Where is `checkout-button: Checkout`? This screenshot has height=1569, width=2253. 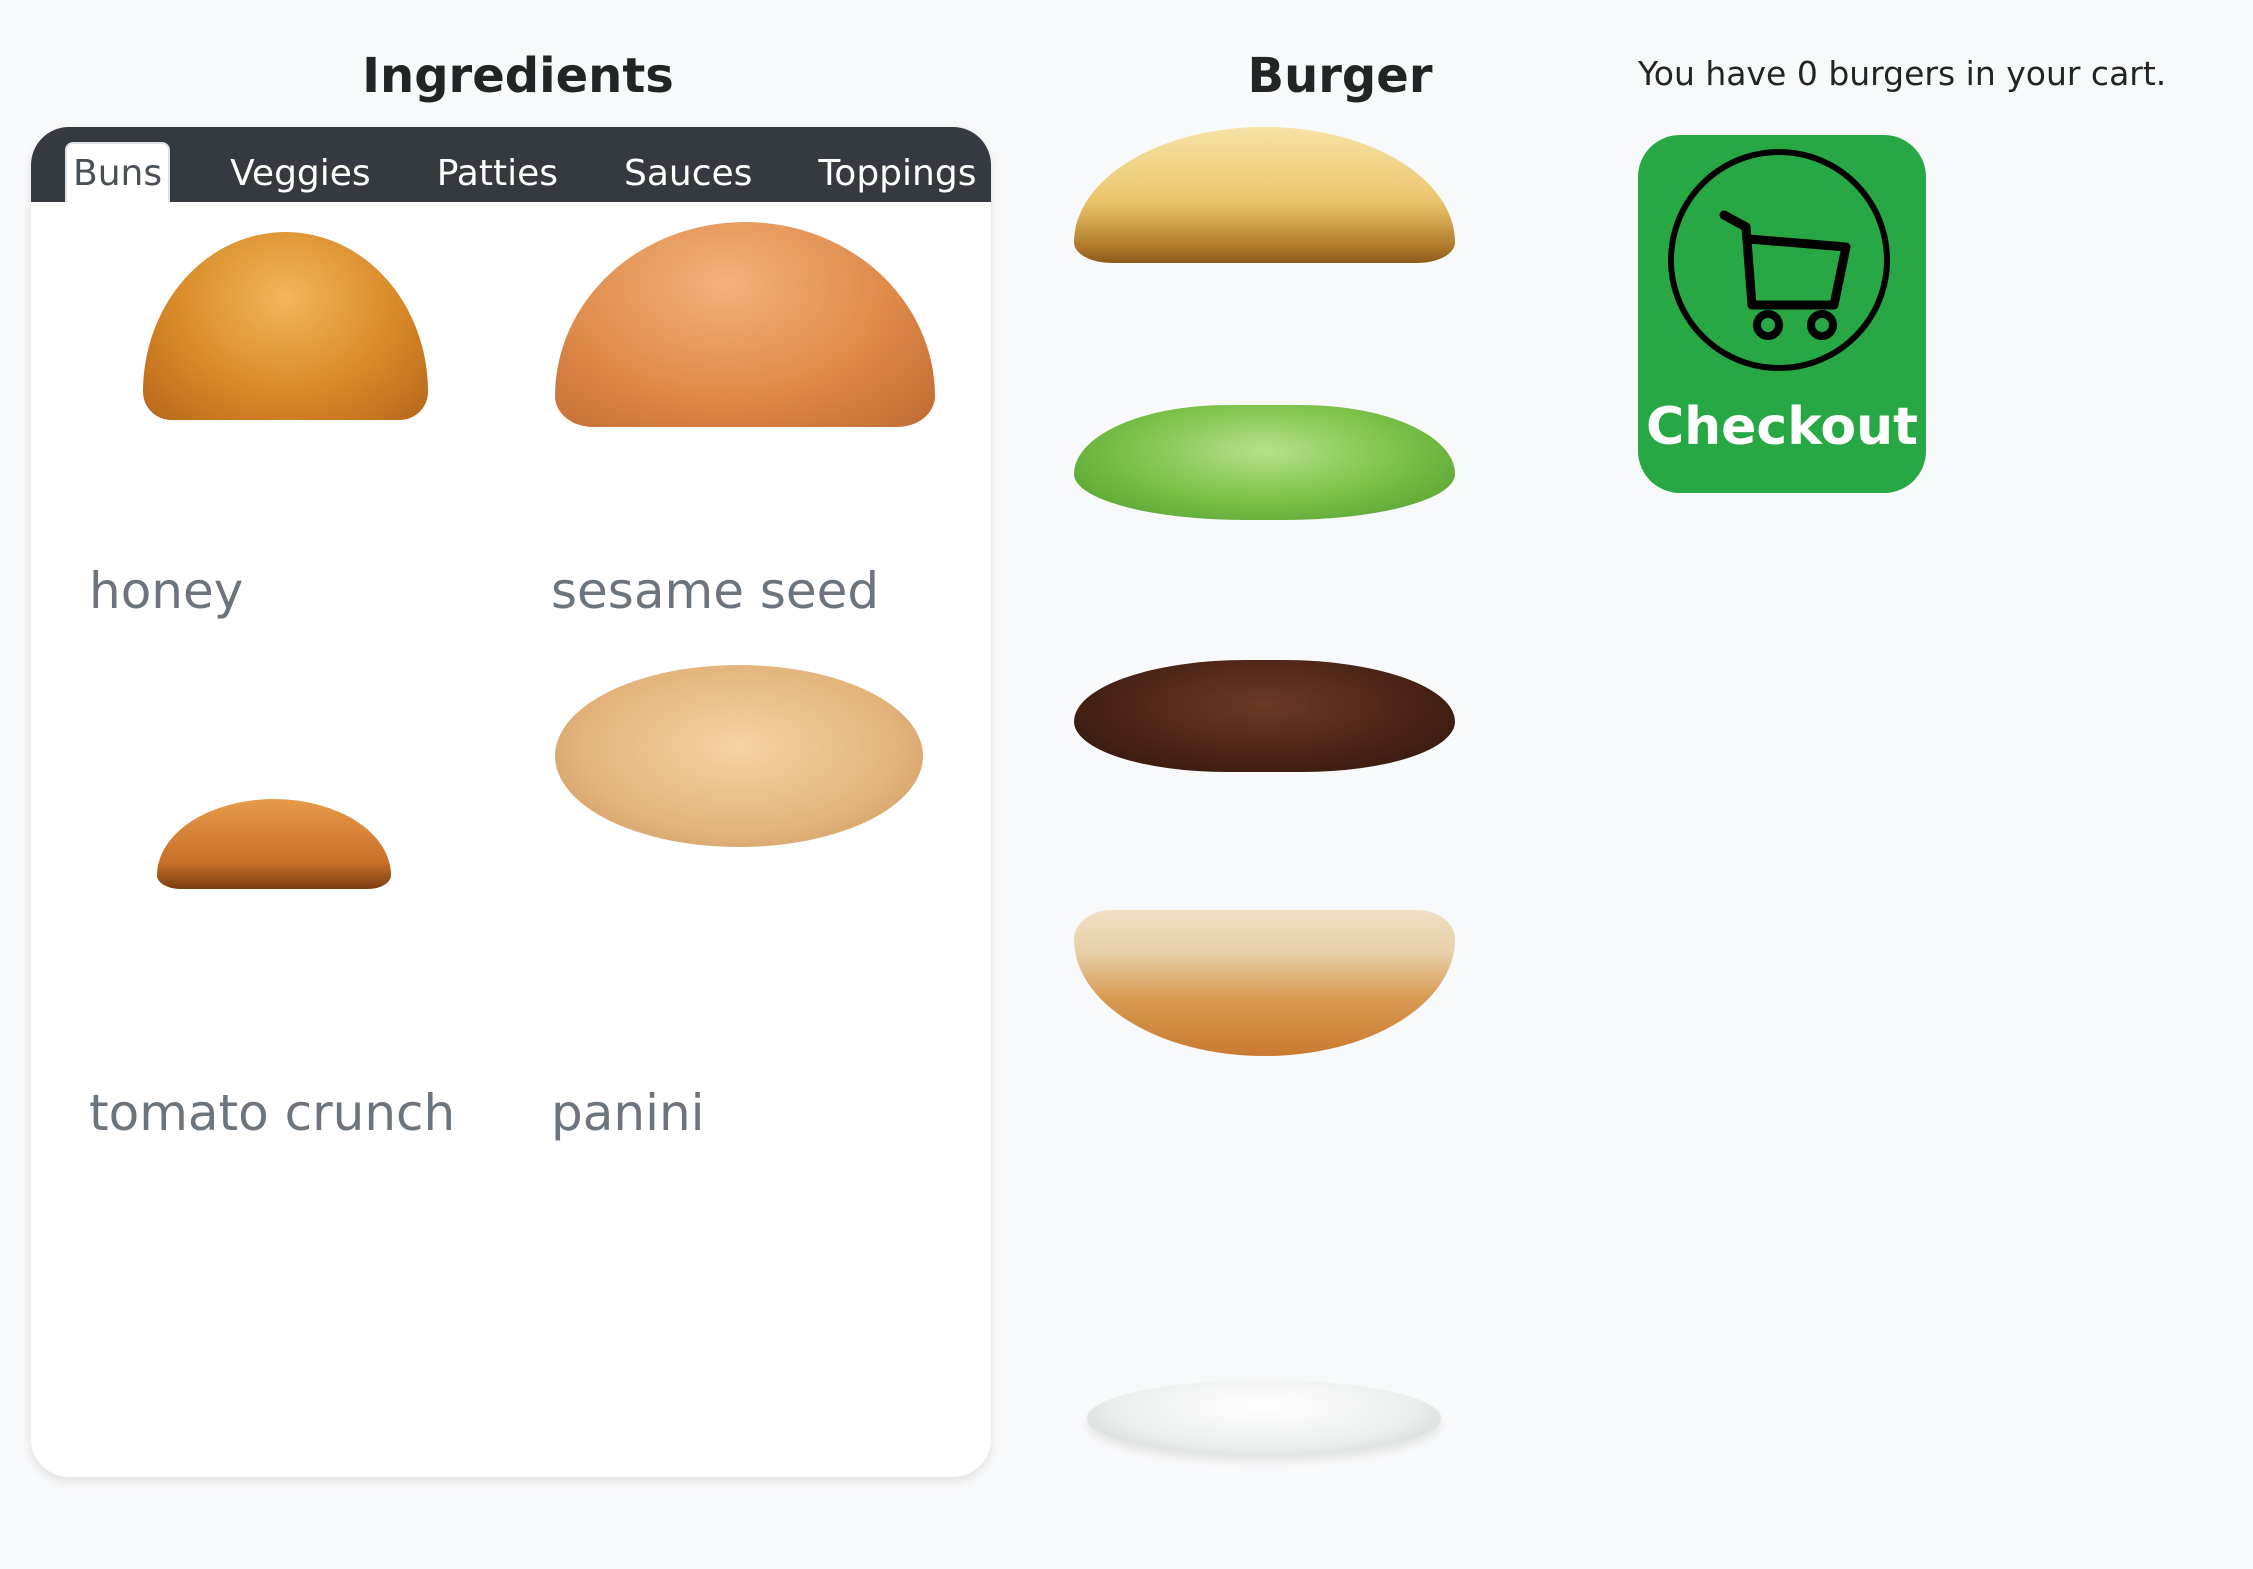 checkout-button: Checkout is located at coordinates (1782, 314).